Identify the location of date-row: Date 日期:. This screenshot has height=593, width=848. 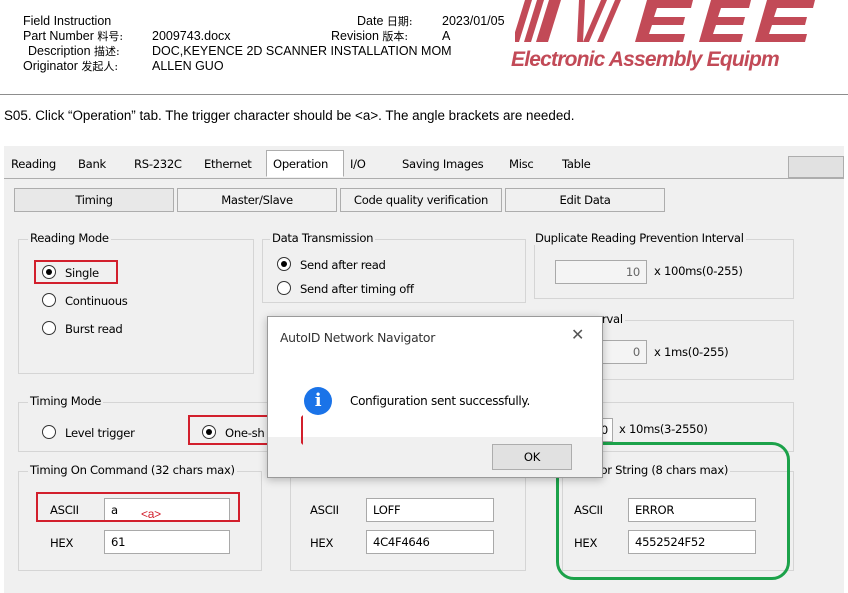
(385, 21).